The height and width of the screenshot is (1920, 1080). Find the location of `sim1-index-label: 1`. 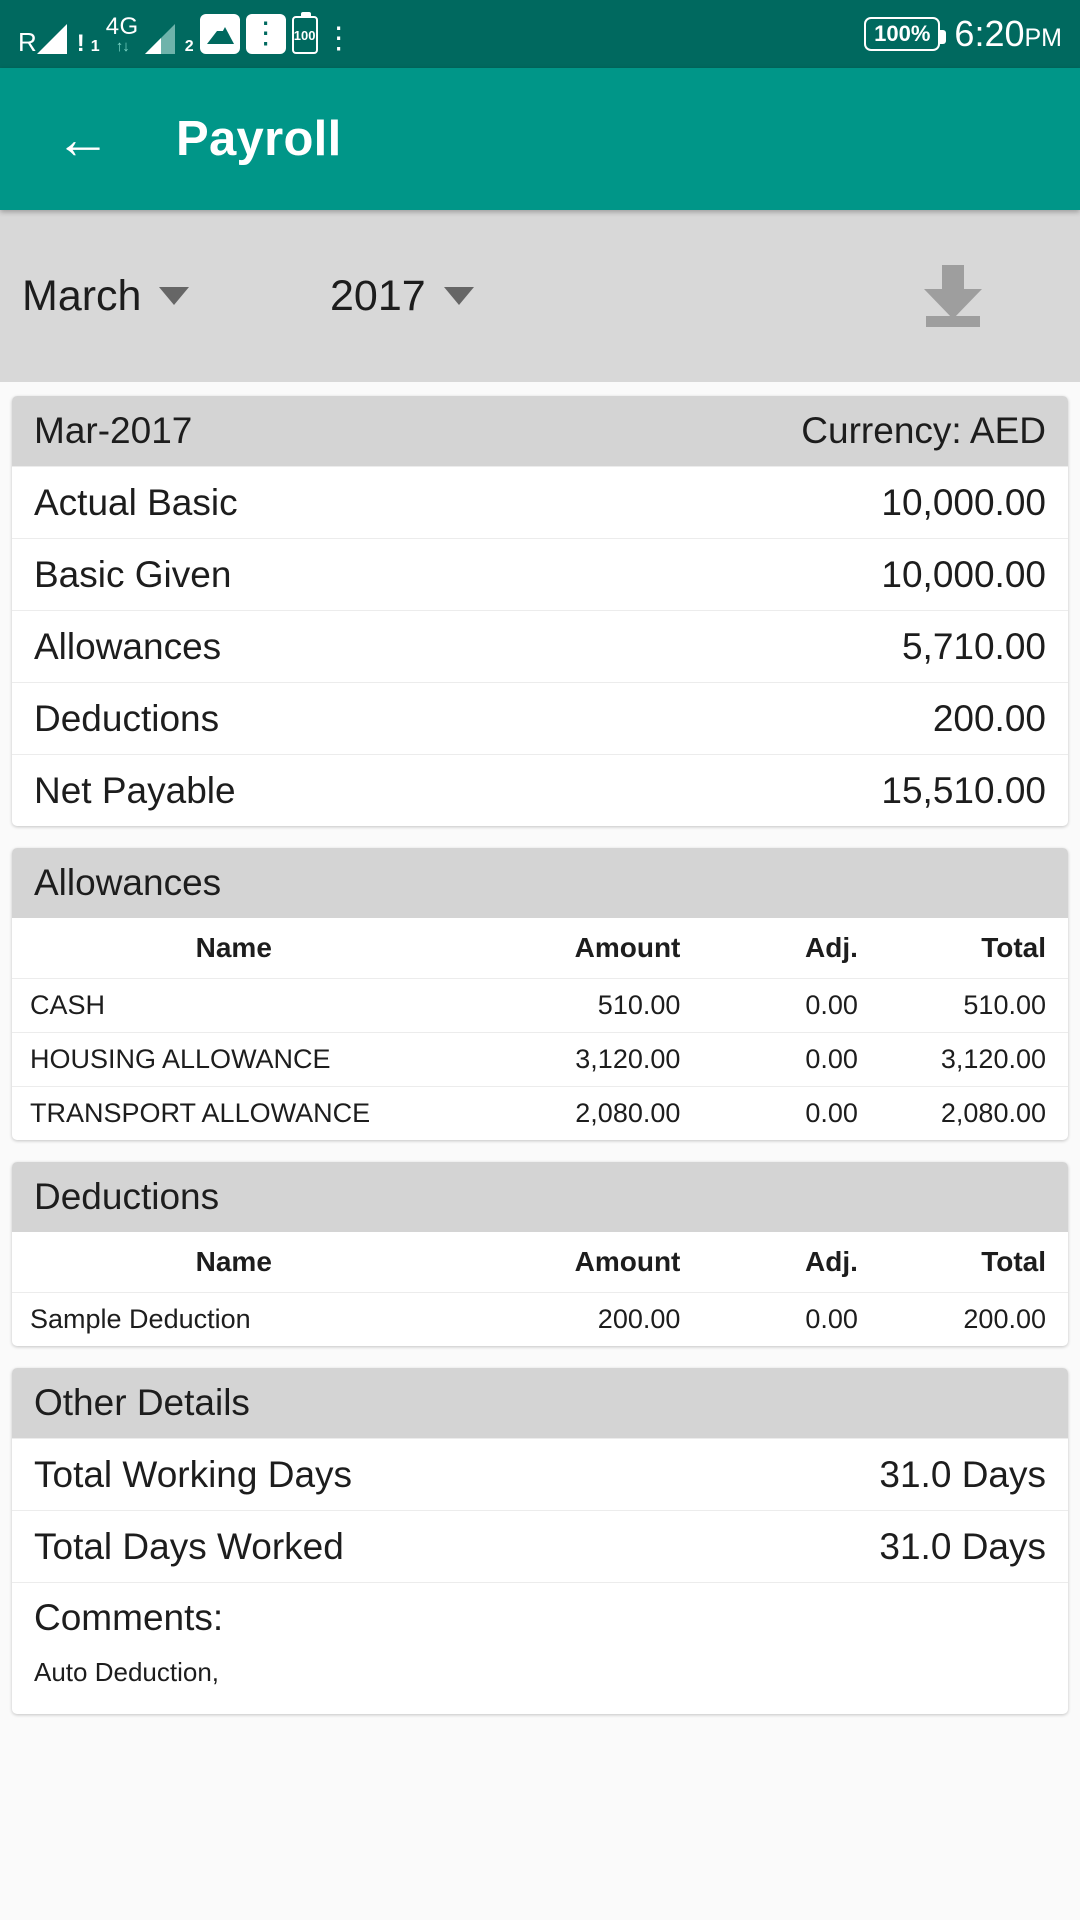

sim1-index-label: 1 is located at coordinates (95, 46).